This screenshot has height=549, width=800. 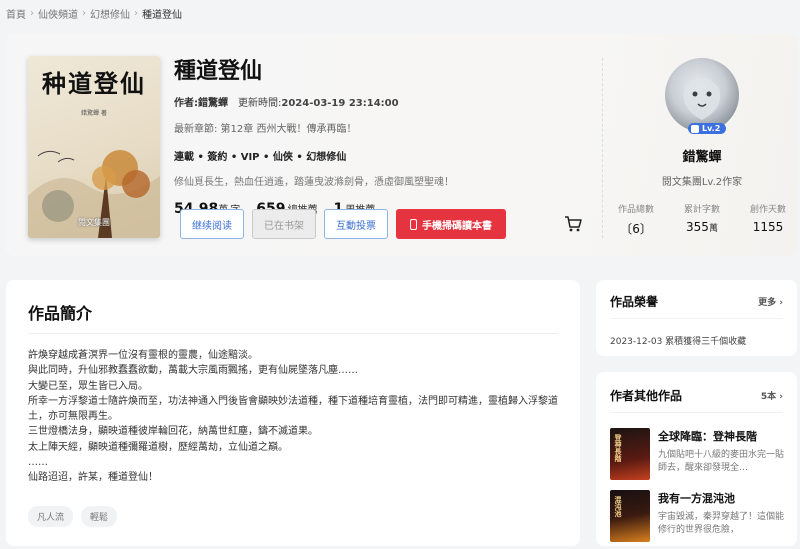 I want to click on cover-publisher: 閱文集團, so click(x=94, y=222).